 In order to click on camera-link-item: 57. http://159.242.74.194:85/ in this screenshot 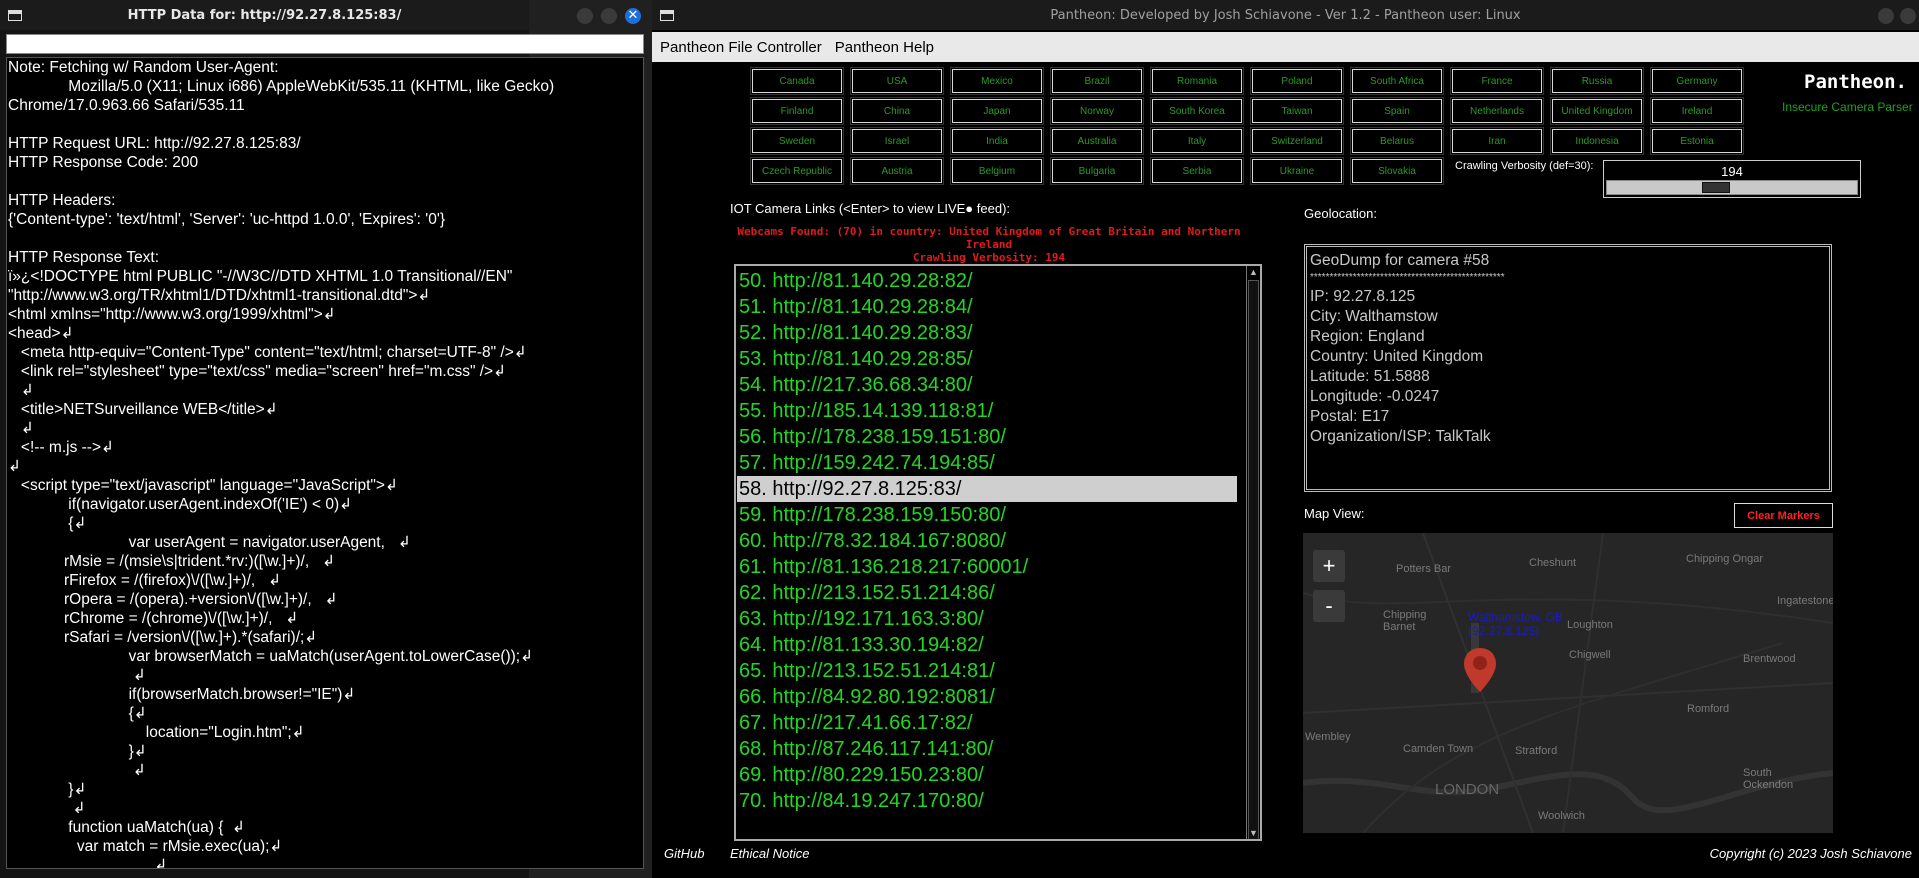, I will do `click(987, 463)`.